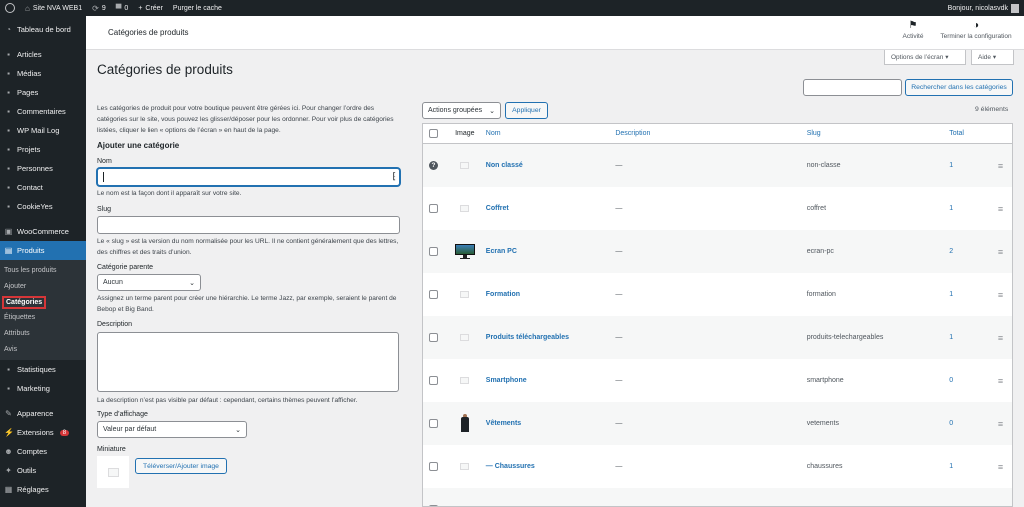  I want to click on slug-input, so click(248, 225).